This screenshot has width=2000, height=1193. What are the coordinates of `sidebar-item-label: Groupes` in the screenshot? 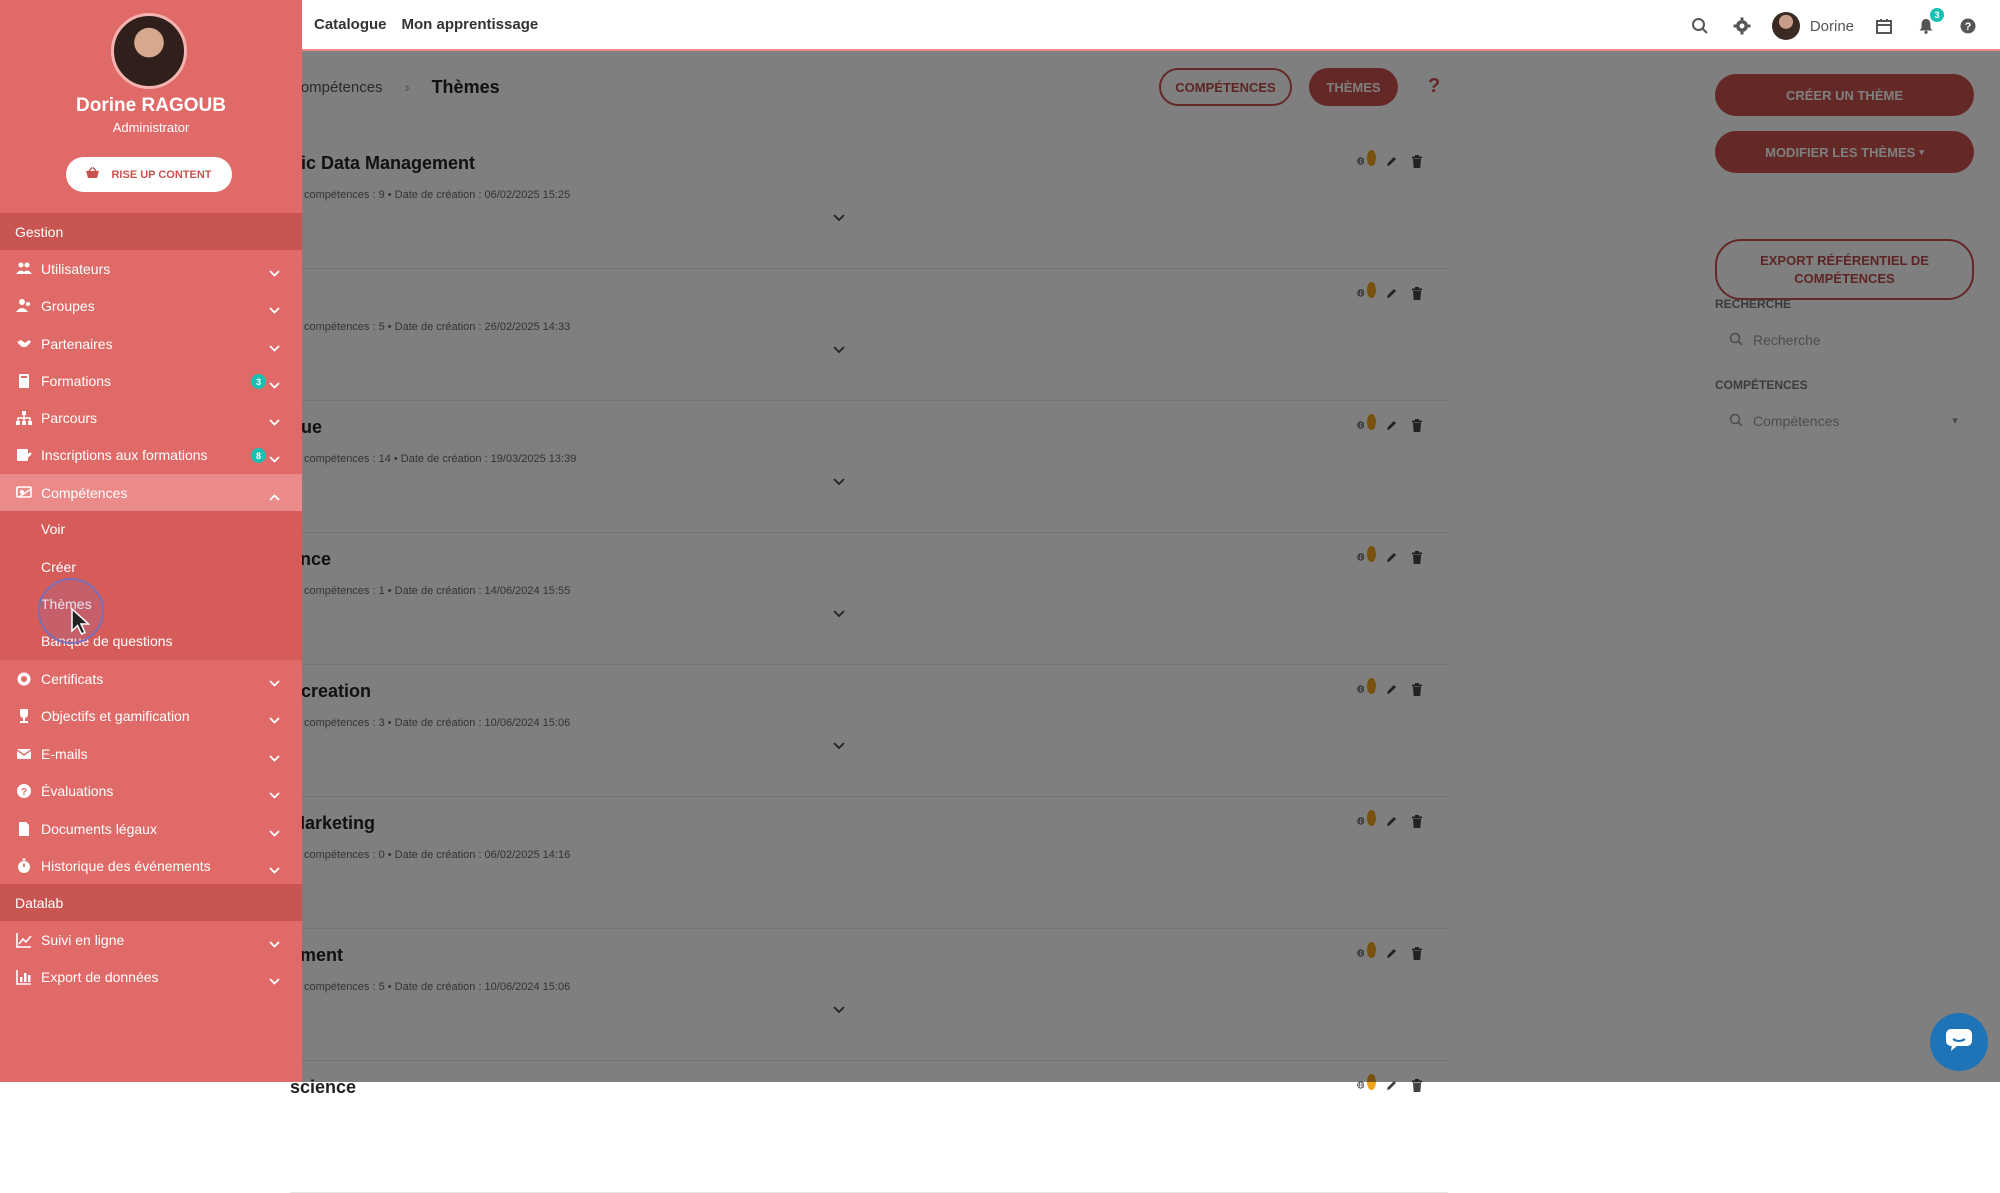 It's located at (68, 305).